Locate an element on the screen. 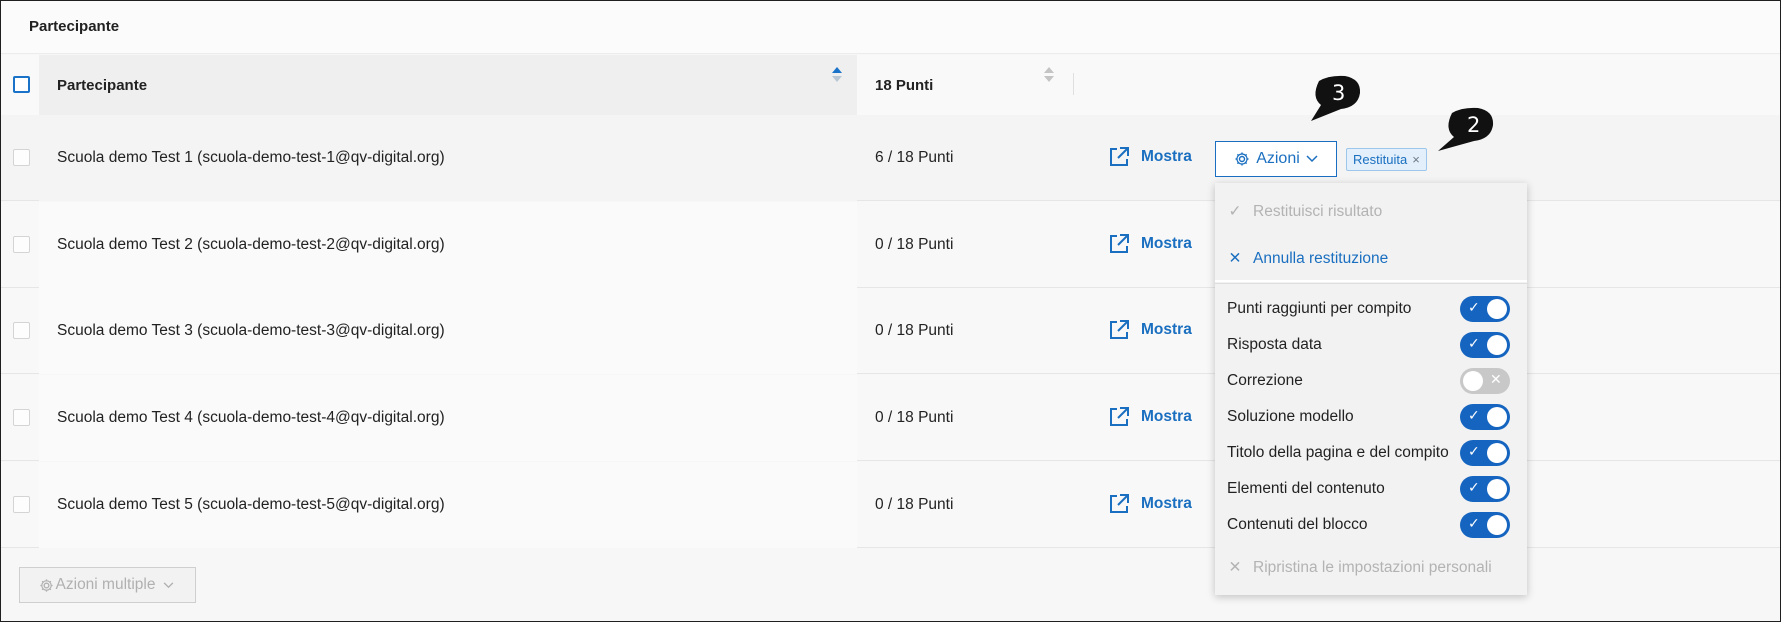 The image size is (1781, 622). toggle-row: Correzione ✕ is located at coordinates (1372, 381).